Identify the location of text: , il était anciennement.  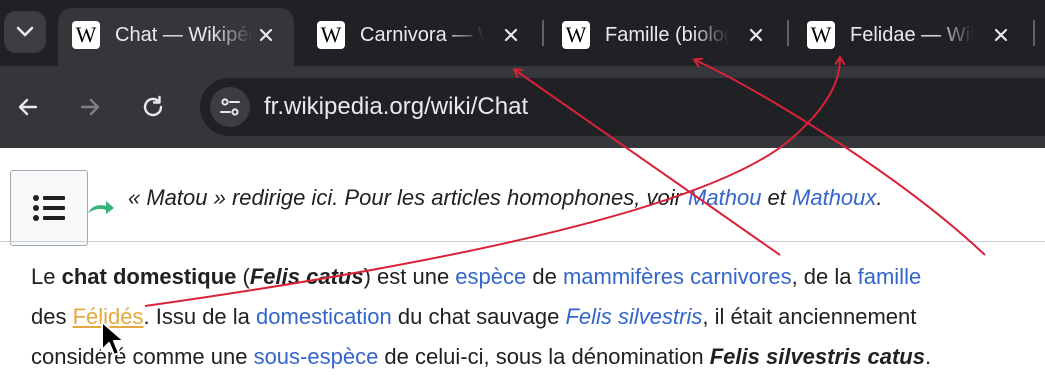
(809, 316).